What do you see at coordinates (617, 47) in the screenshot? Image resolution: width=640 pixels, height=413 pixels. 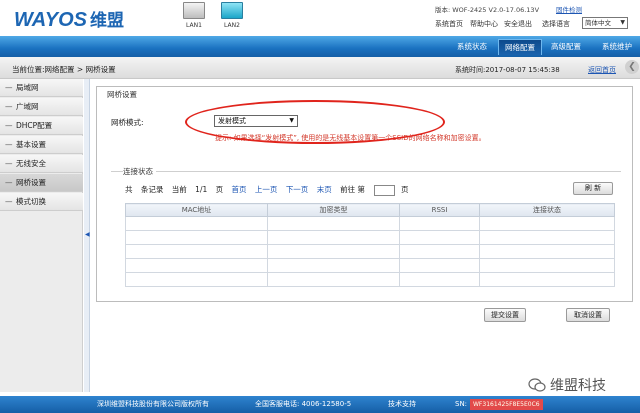 I see `tab-system-maintenance: 系统维护` at bounding box center [617, 47].